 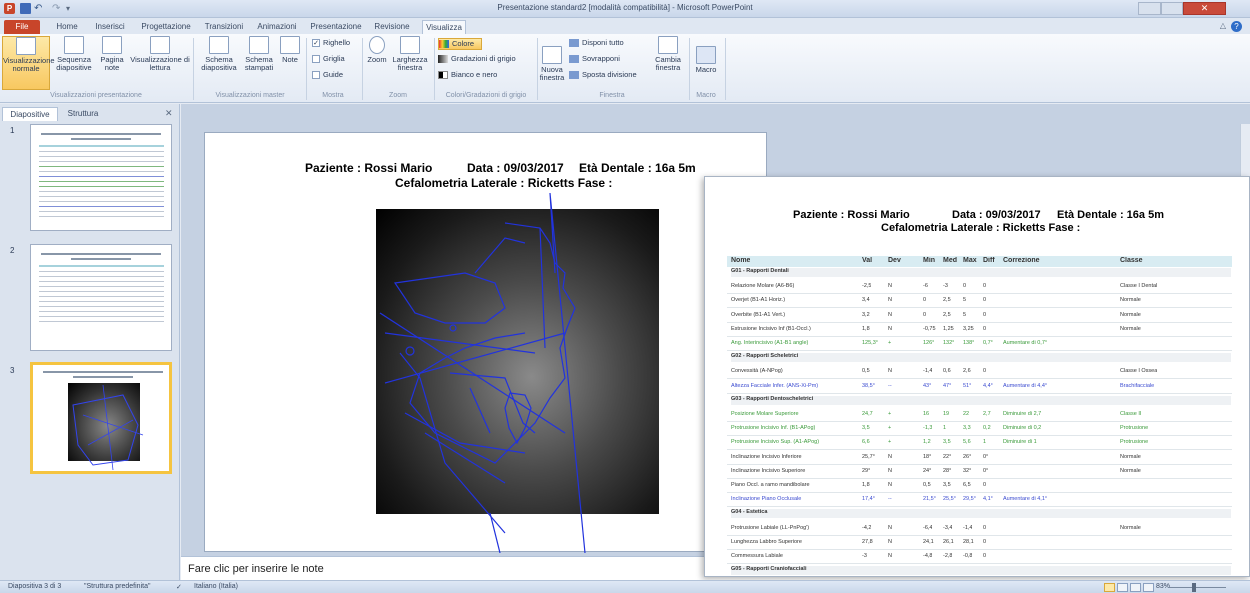 What do you see at coordinates (1223, 25) in the screenshot?
I see `collapse-ribbon-icon: △` at bounding box center [1223, 25].